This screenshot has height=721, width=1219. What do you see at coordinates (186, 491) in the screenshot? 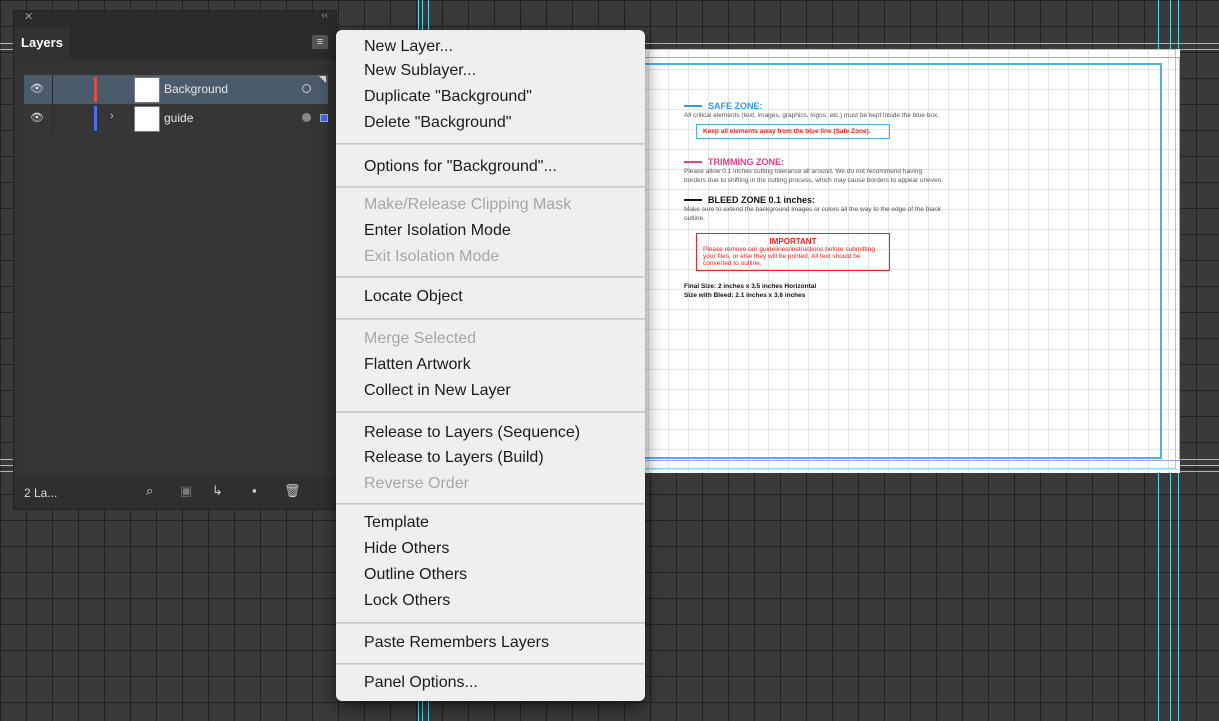
I see `clip-mask-icon: ▣` at bounding box center [186, 491].